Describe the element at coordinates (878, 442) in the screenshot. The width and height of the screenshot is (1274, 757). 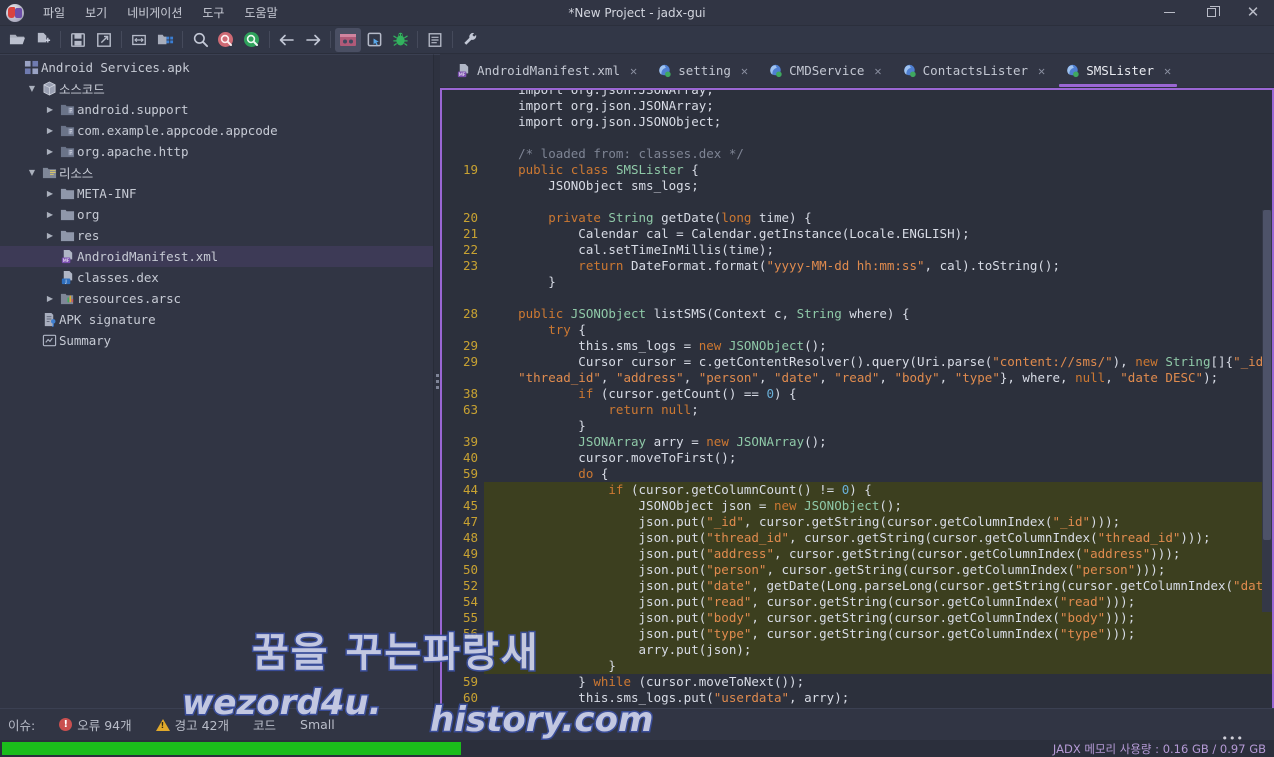
I see `code-line: JSONArray arry = new JSONArray();` at that location.